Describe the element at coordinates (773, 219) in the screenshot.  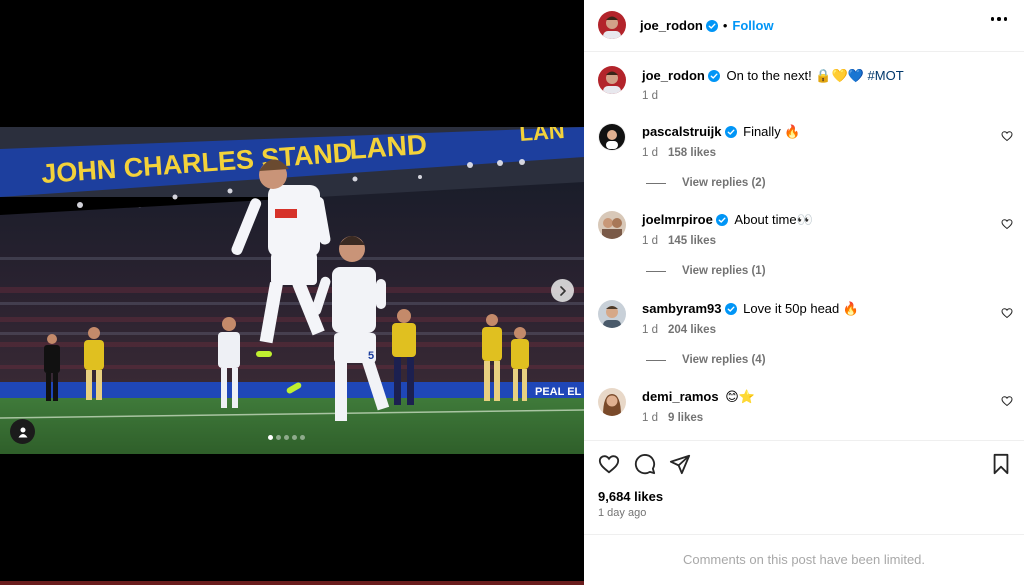
I see `comment-text: About time👀` at that location.